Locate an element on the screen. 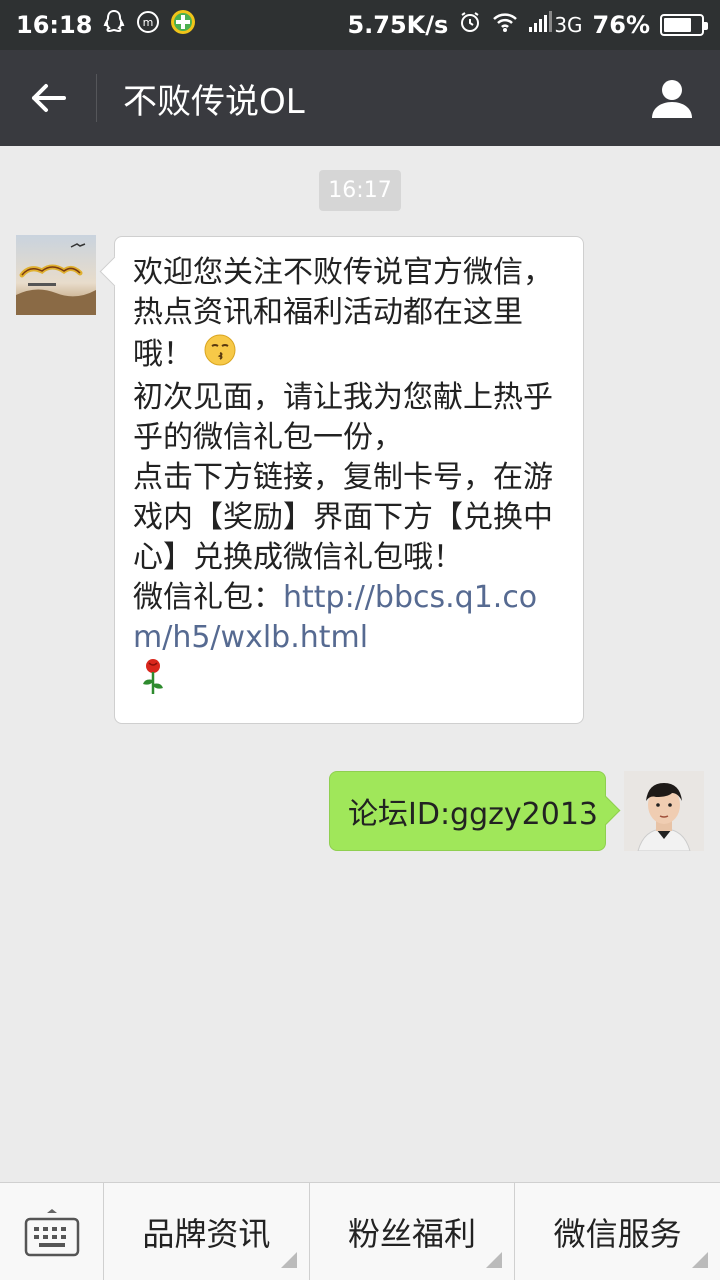 This screenshot has width=720, height=1280. alarm-icon is located at coordinates (470, 25).